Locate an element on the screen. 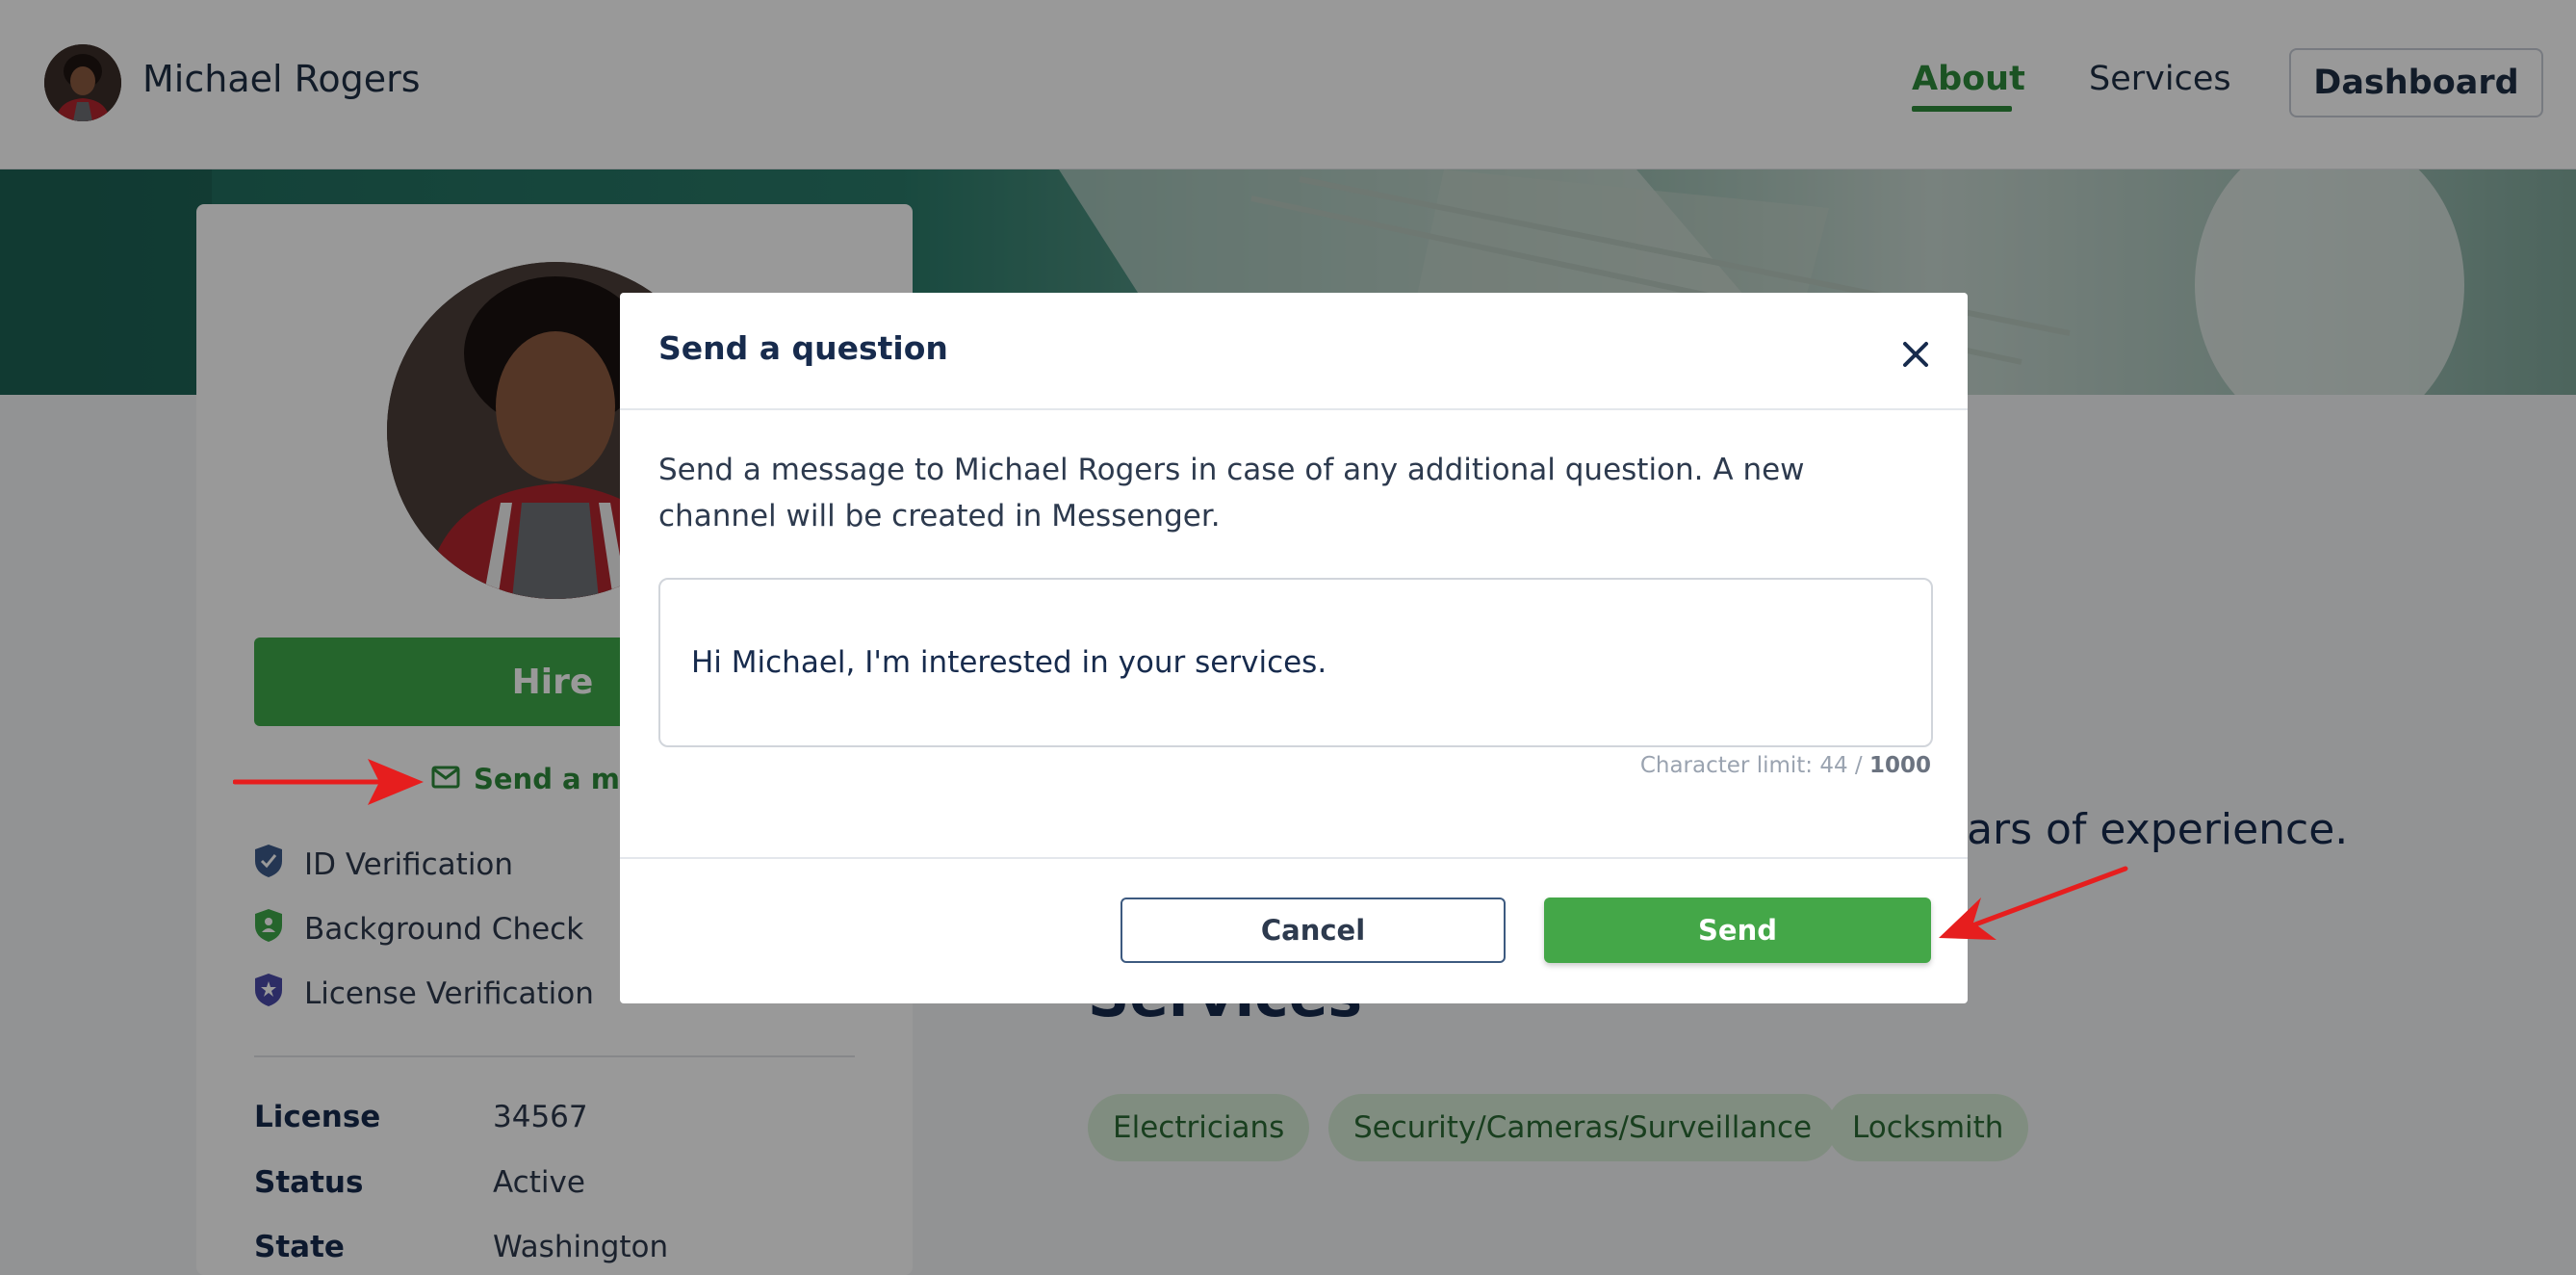  send-button: Send is located at coordinates (1738, 930).